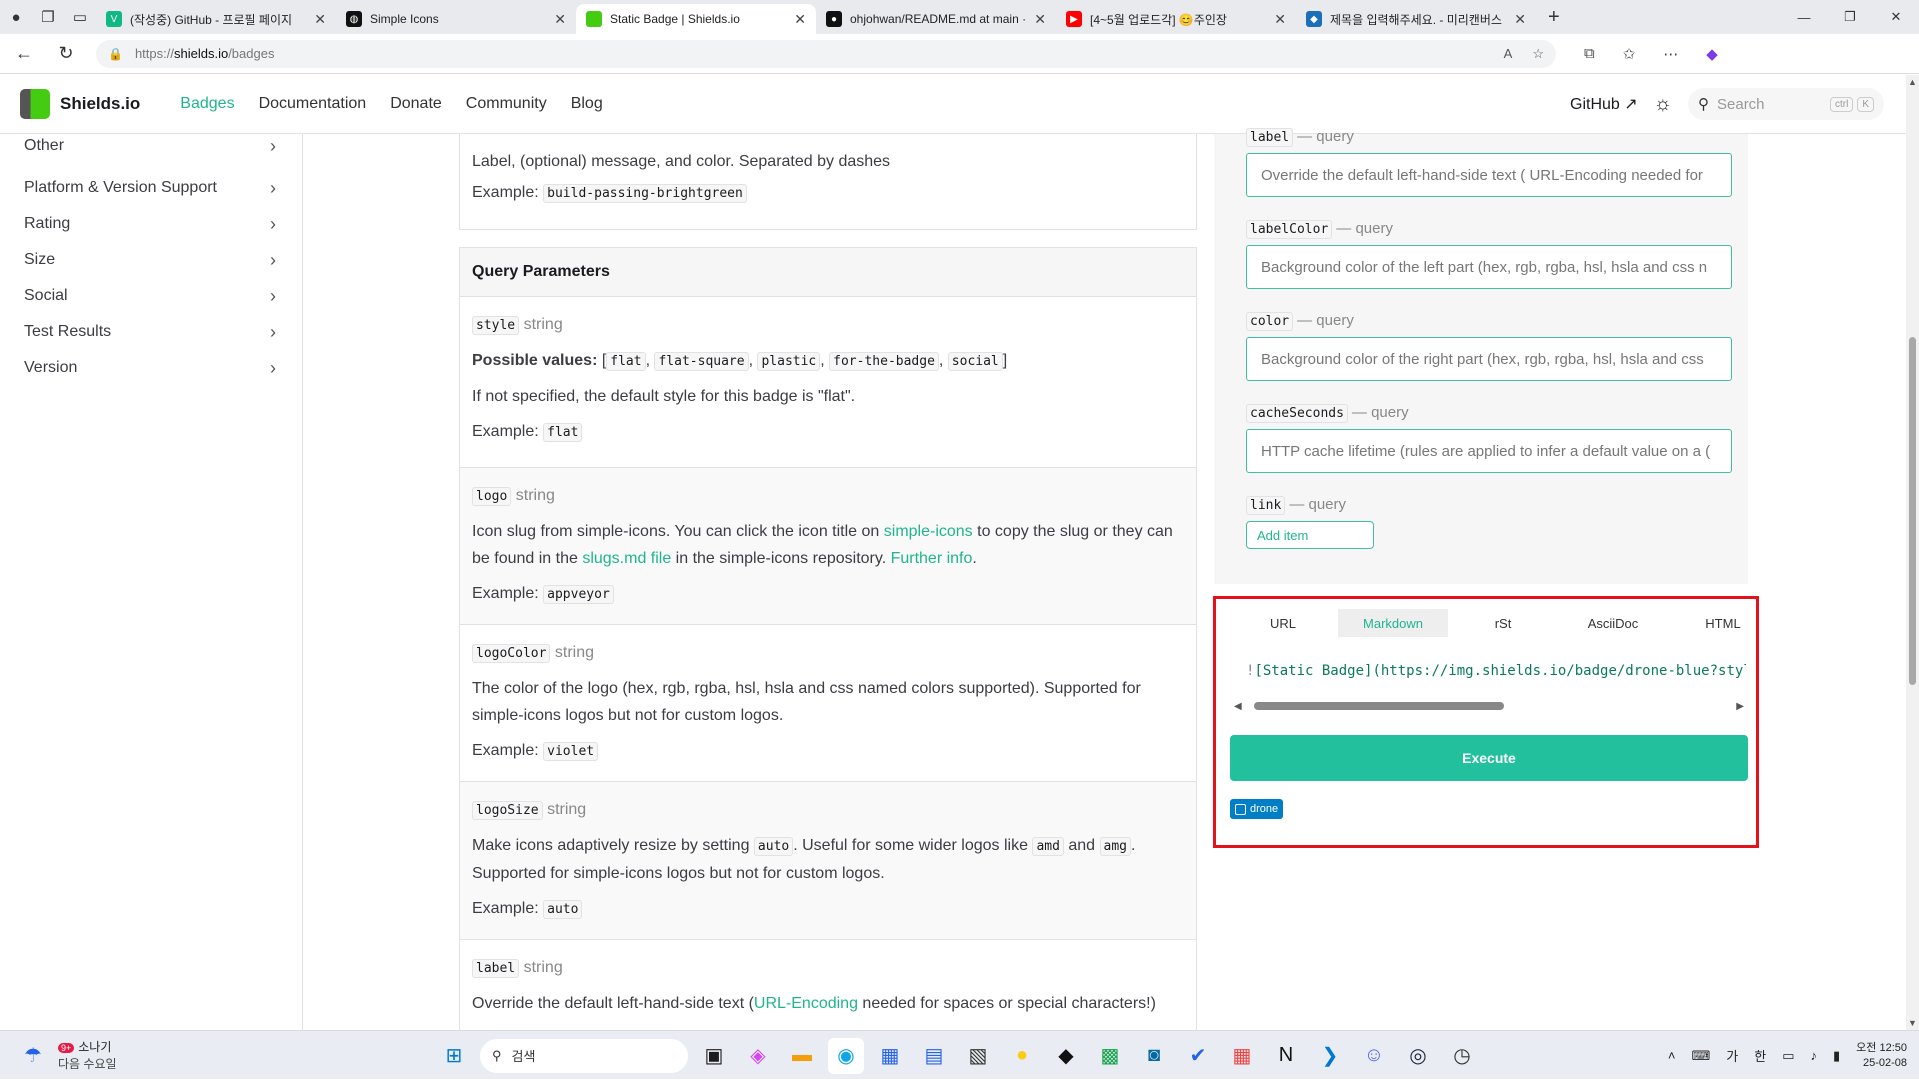 The height and width of the screenshot is (1080, 1919). I want to click on start-windows-icon: ⊞, so click(454, 1056).